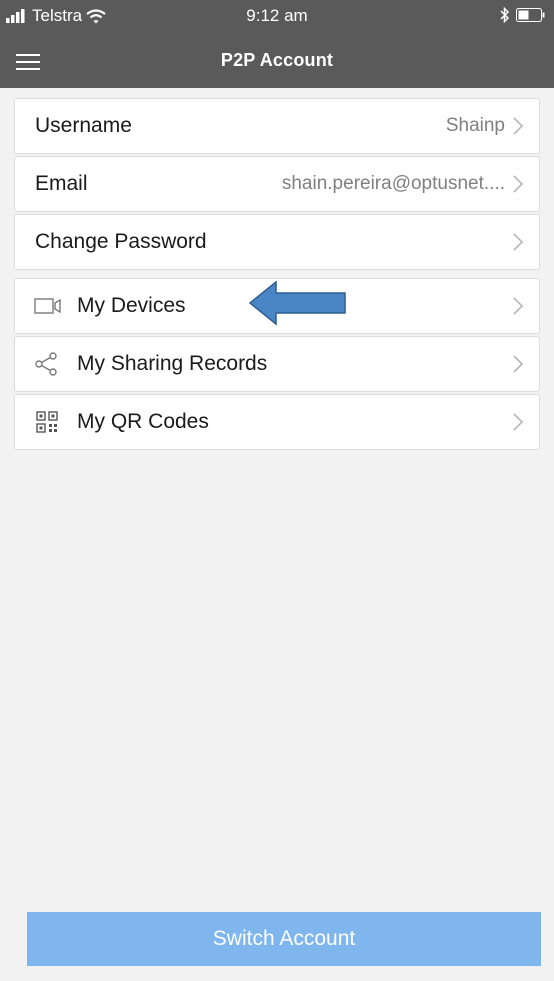 This screenshot has width=554, height=981. I want to click on camera-icon, so click(47, 306).